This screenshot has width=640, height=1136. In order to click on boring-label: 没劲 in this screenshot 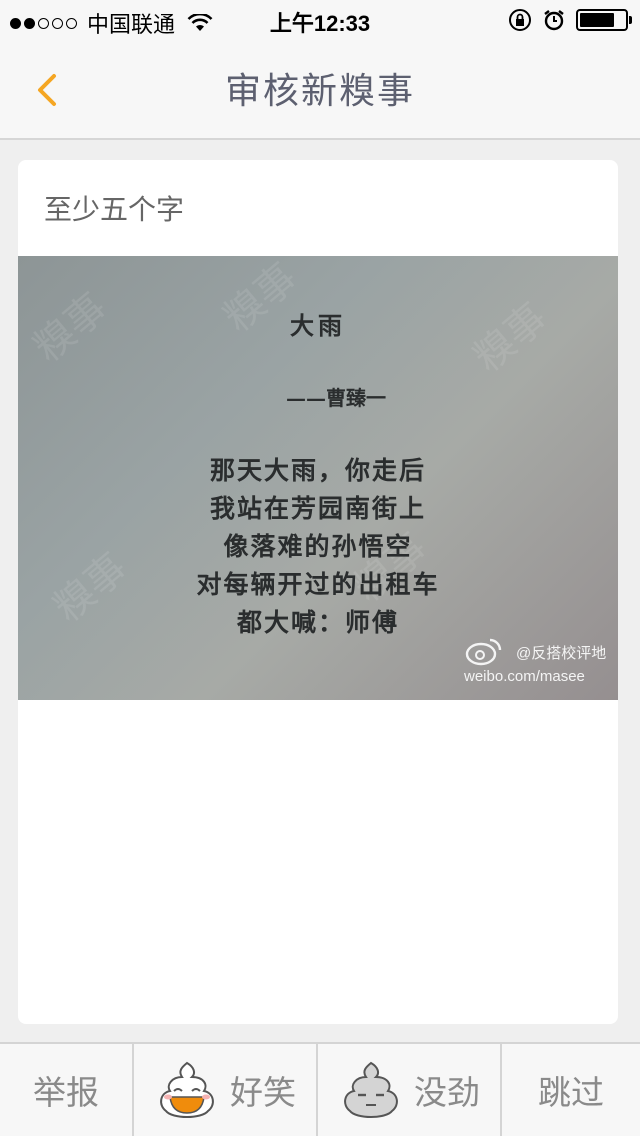, I will do `click(447, 1092)`.